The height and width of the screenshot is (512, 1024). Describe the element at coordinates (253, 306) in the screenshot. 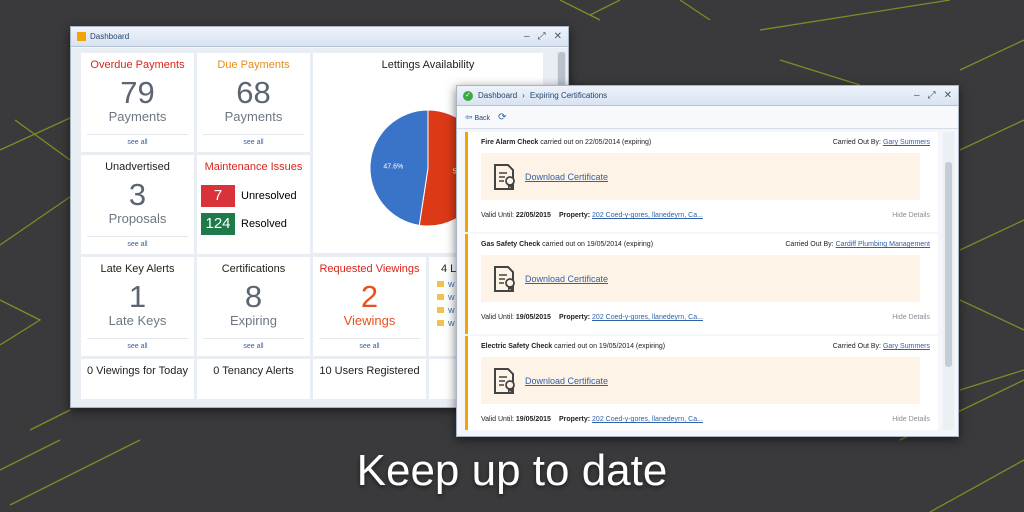

I see `certifications-tile: Certifications 8 Expiring see all` at that location.